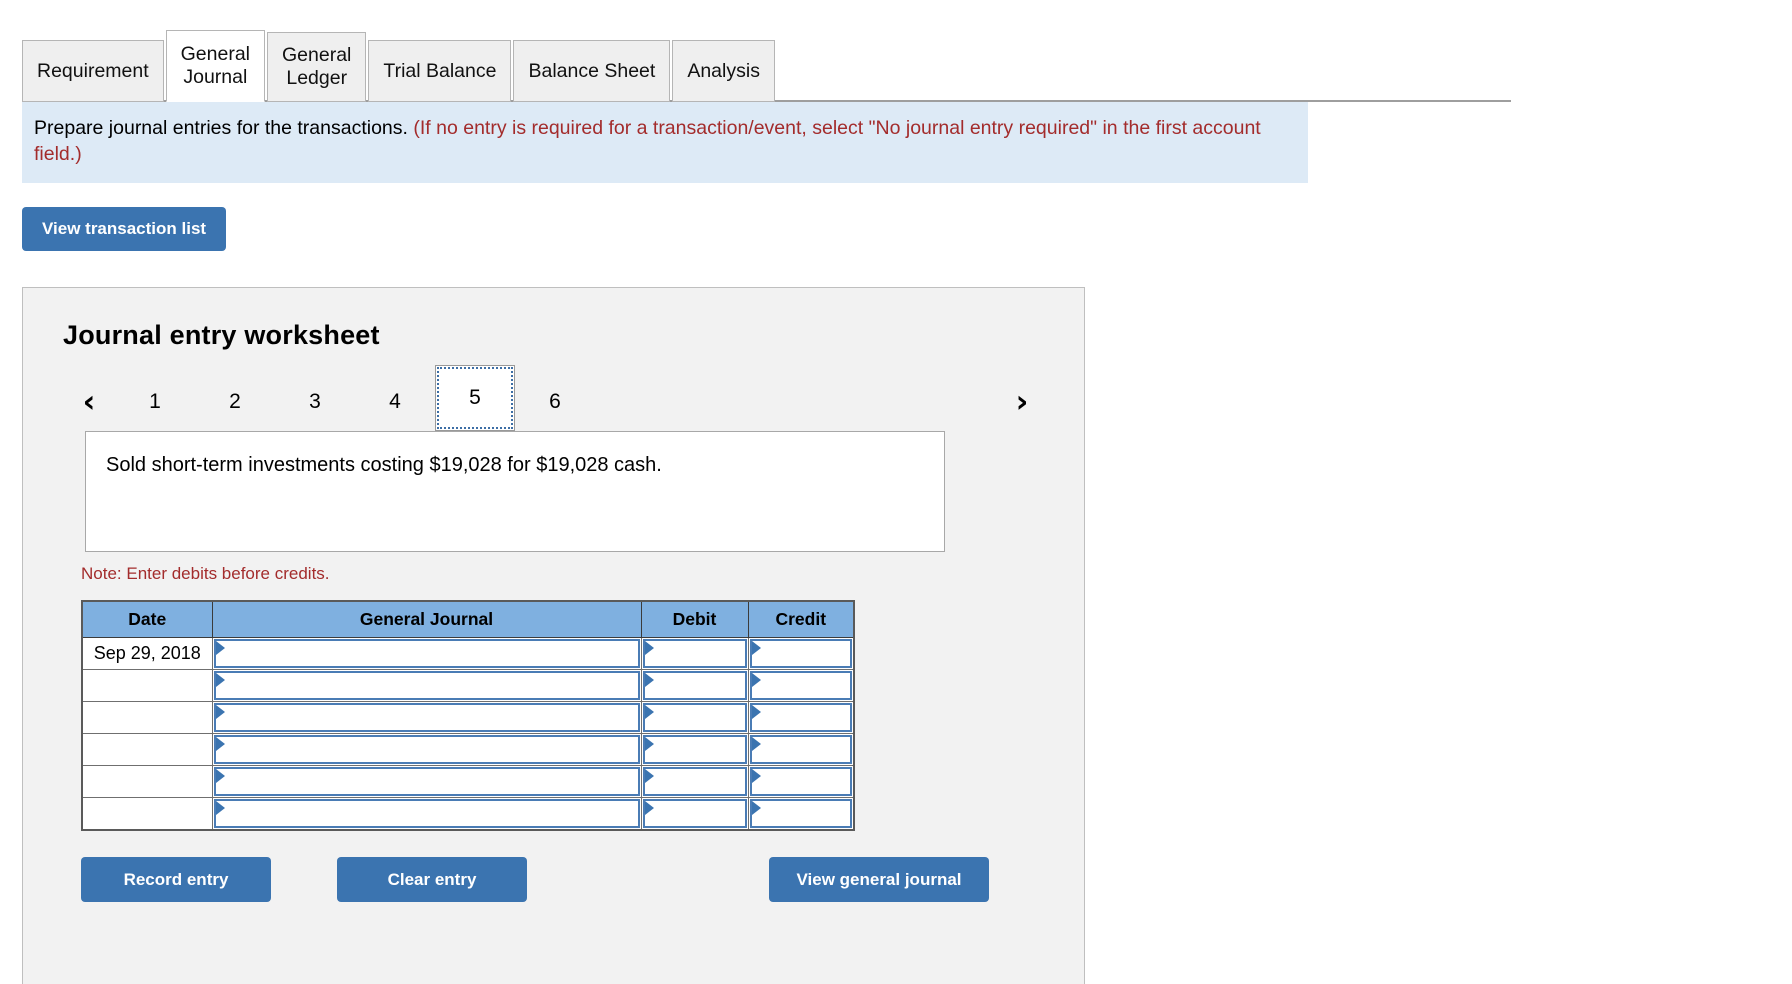 This screenshot has width=1792, height=984. I want to click on tab-requirement-label: Requirement, so click(93, 70).